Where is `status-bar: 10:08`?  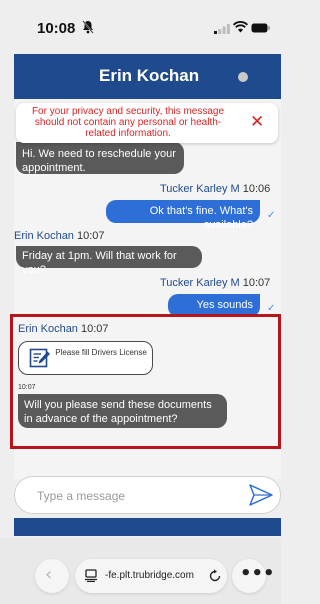
status-bar: 10:08 is located at coordinates (140, 27).